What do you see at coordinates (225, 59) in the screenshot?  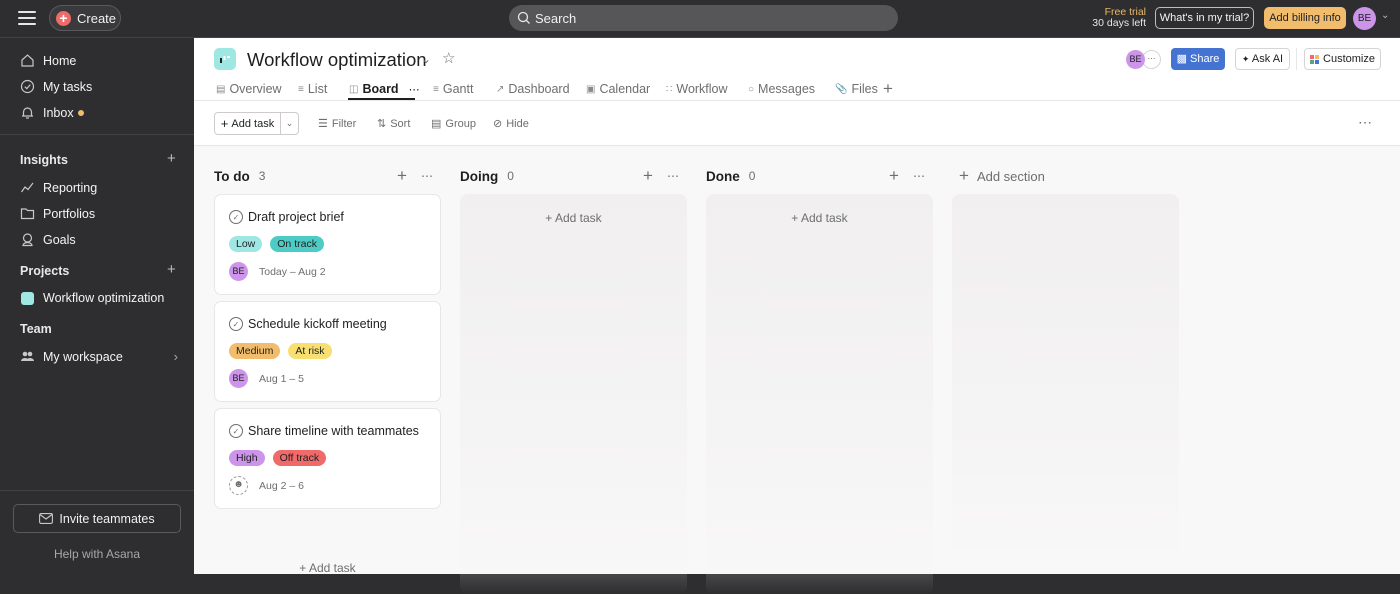 I see `project-icon` at bounding box center [225, 59].